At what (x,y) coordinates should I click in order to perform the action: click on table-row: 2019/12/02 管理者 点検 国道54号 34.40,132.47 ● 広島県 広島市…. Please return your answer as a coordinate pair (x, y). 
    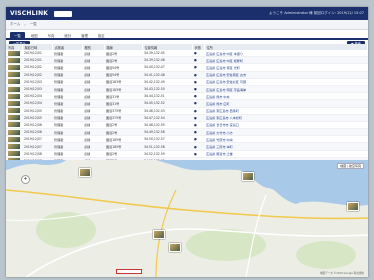
    Looking at the image, I should click on (187, 67).